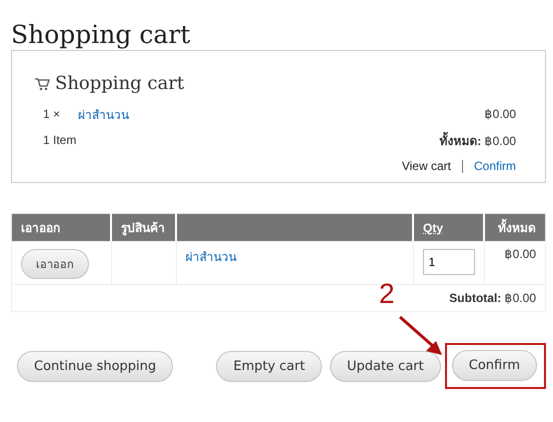  Describe the element at coordinates (119, 83) in the screenshot. I see `block-title: Shopping cart` at that location.